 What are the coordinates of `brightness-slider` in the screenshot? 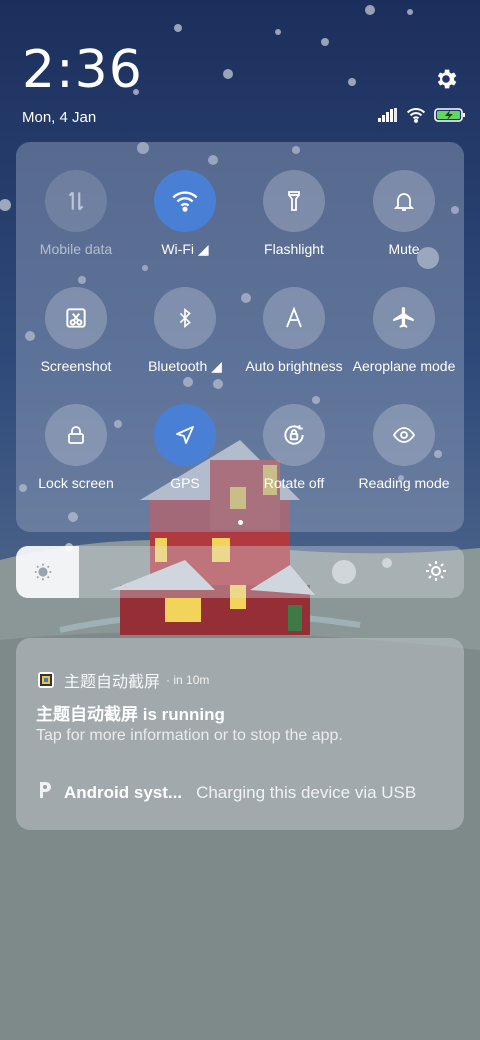 It's located at (240, 572).